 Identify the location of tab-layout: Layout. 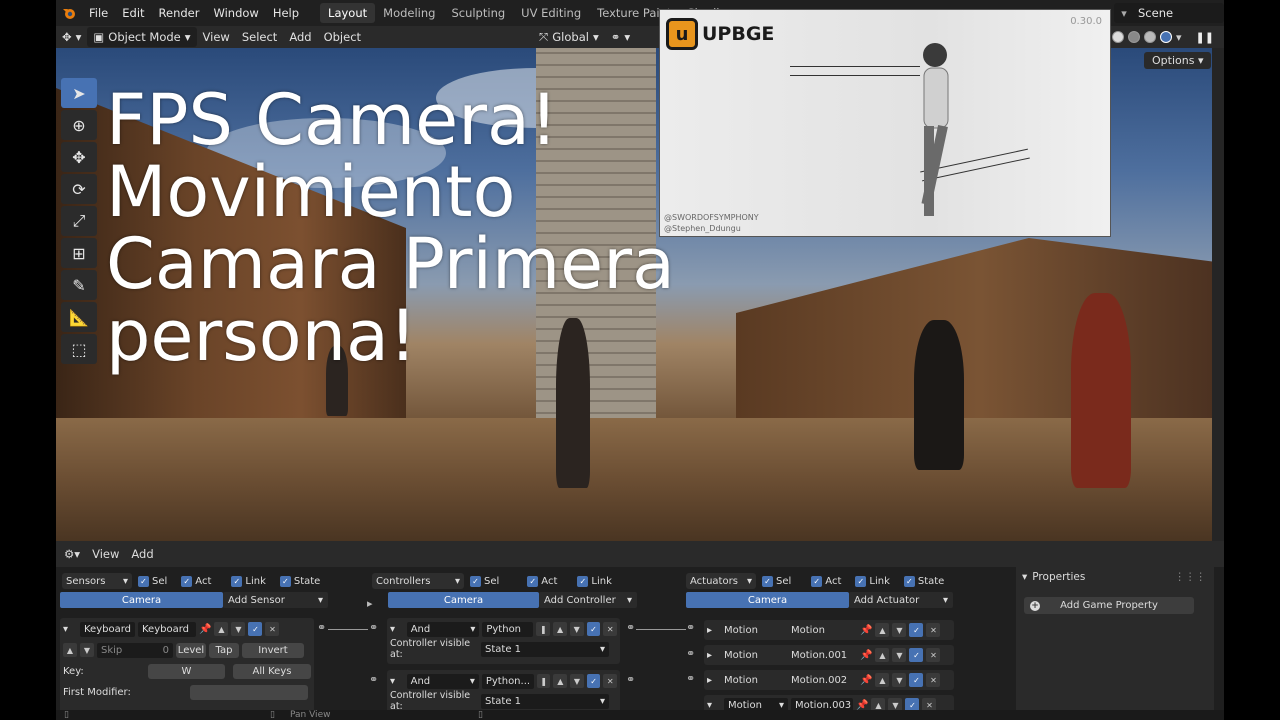
(348, 13).